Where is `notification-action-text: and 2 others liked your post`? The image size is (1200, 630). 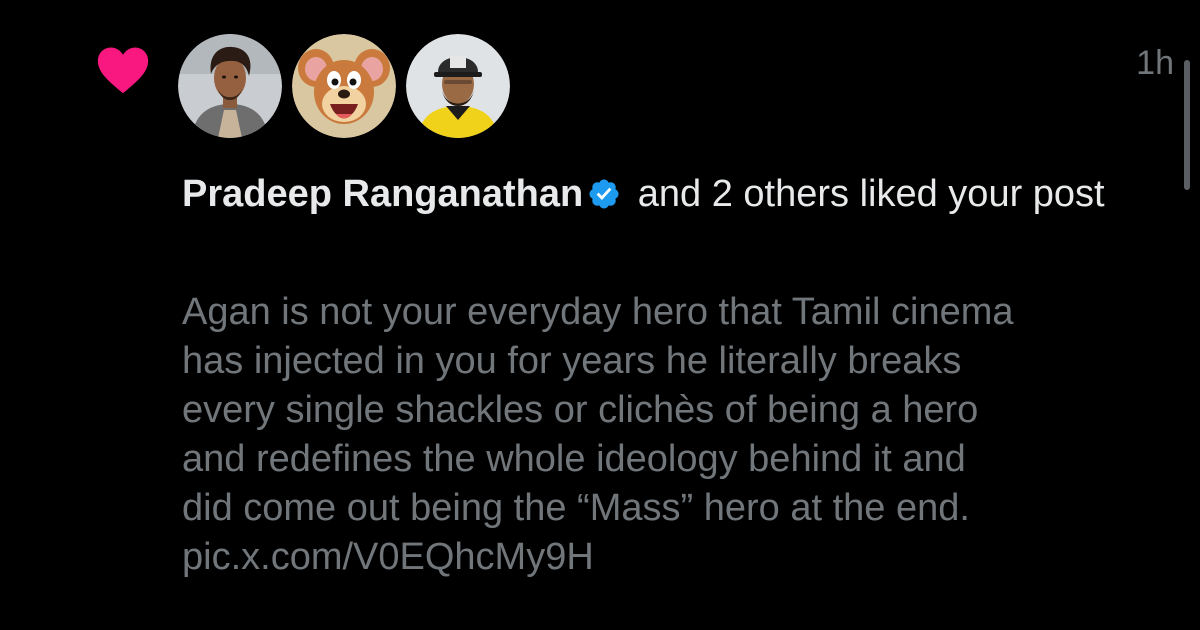
notification-action-text: and 2 others liked your post is located at coordinates (866, 194).